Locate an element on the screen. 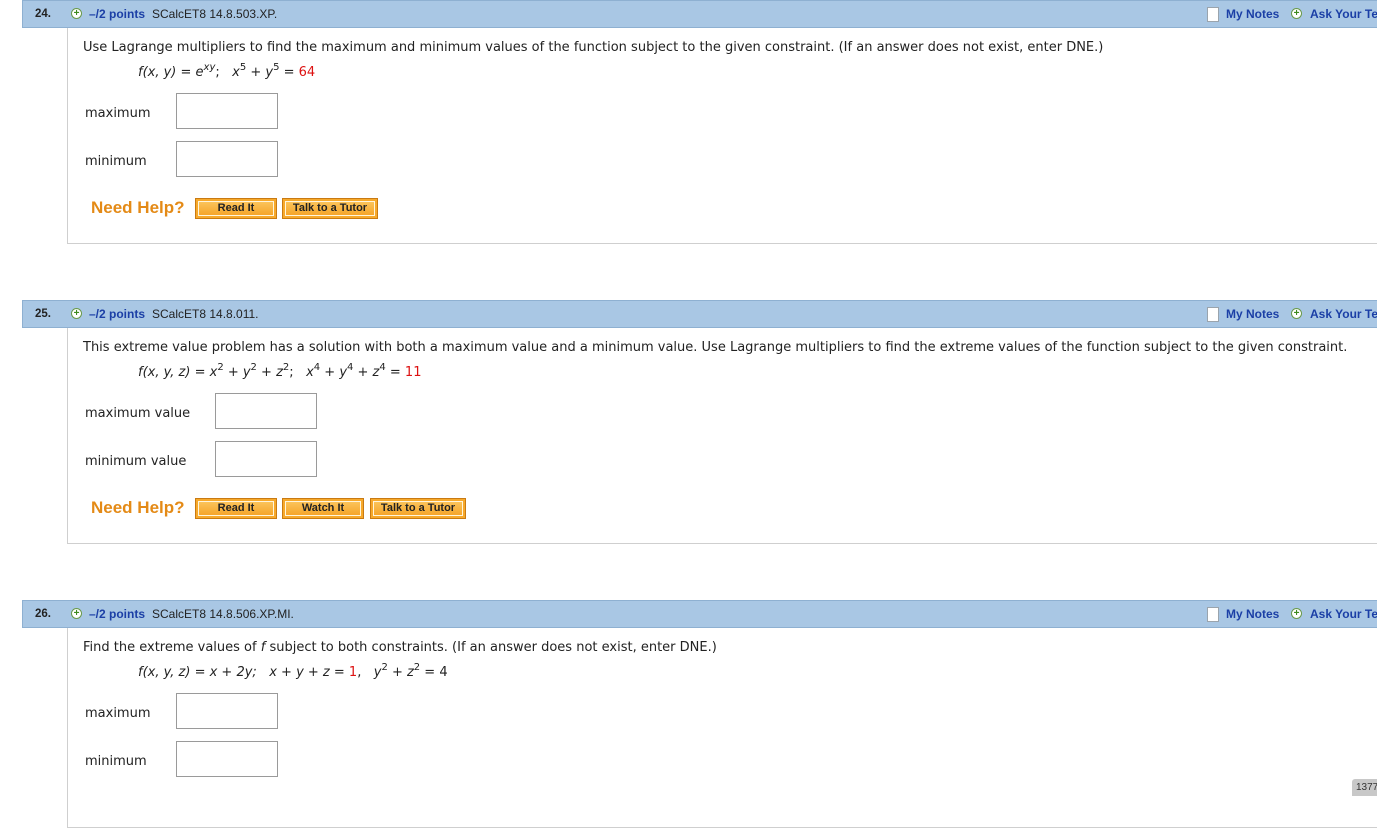 This screenshot has height=828, width=1377. comma: , is located at coordinates (359, 672).